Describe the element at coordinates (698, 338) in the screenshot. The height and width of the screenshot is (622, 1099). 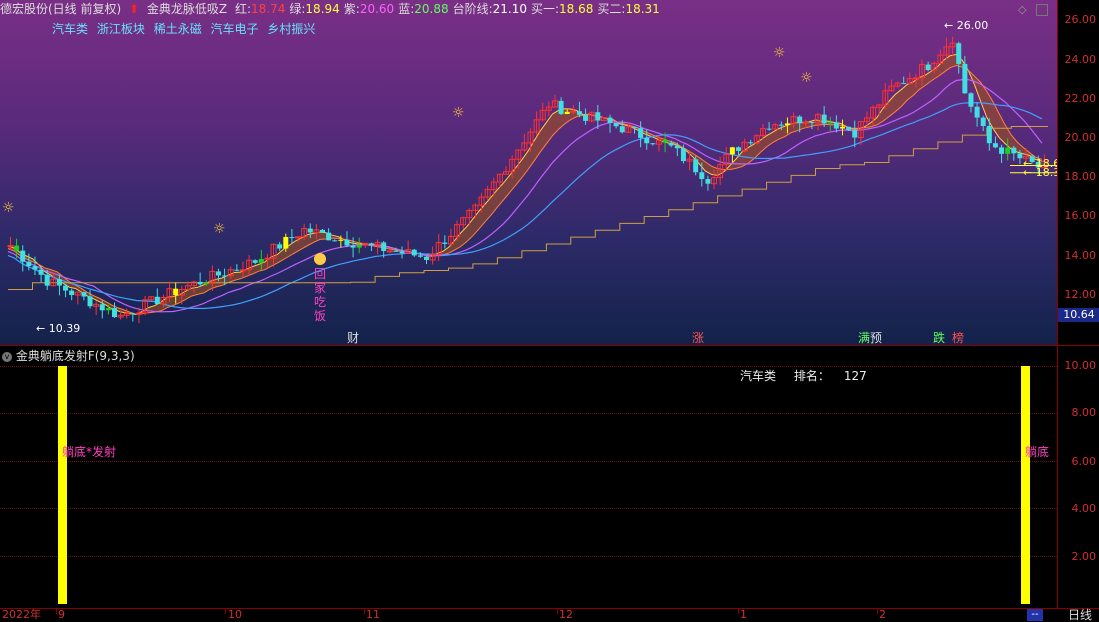
I see `event-marker: 涨` at that location.